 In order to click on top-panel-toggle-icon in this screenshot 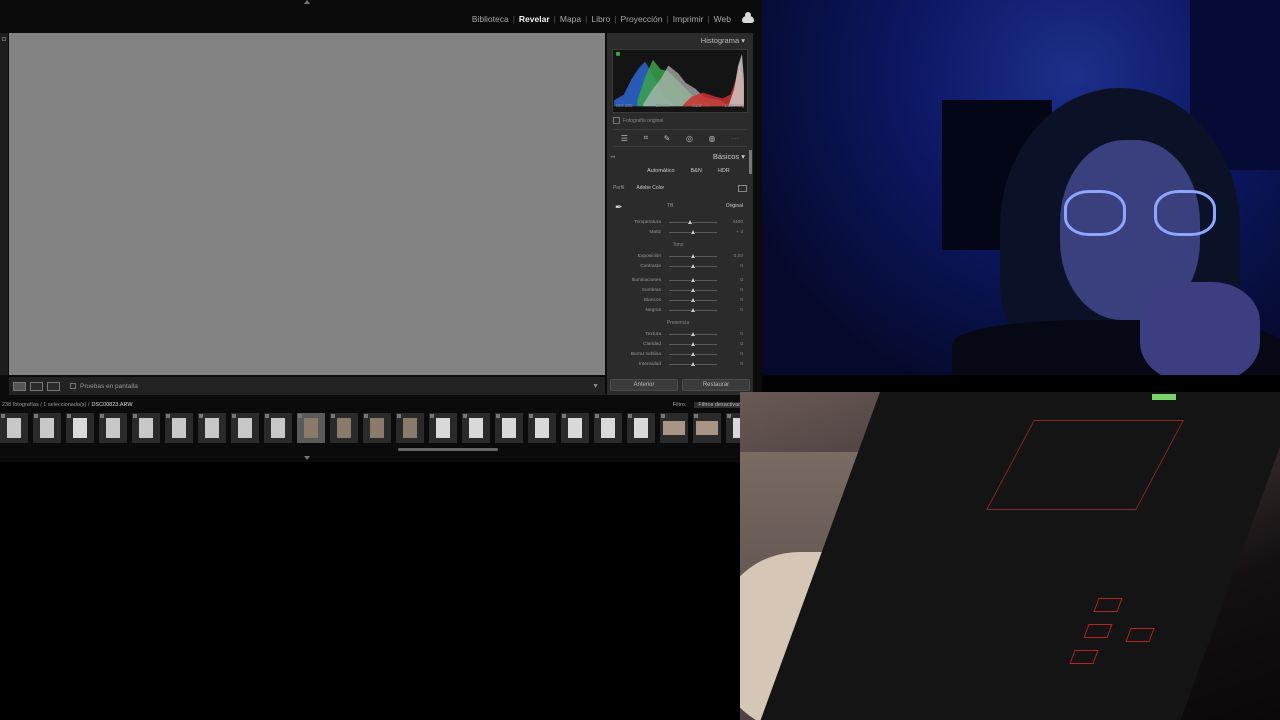, I will do `click(307, 2)`.